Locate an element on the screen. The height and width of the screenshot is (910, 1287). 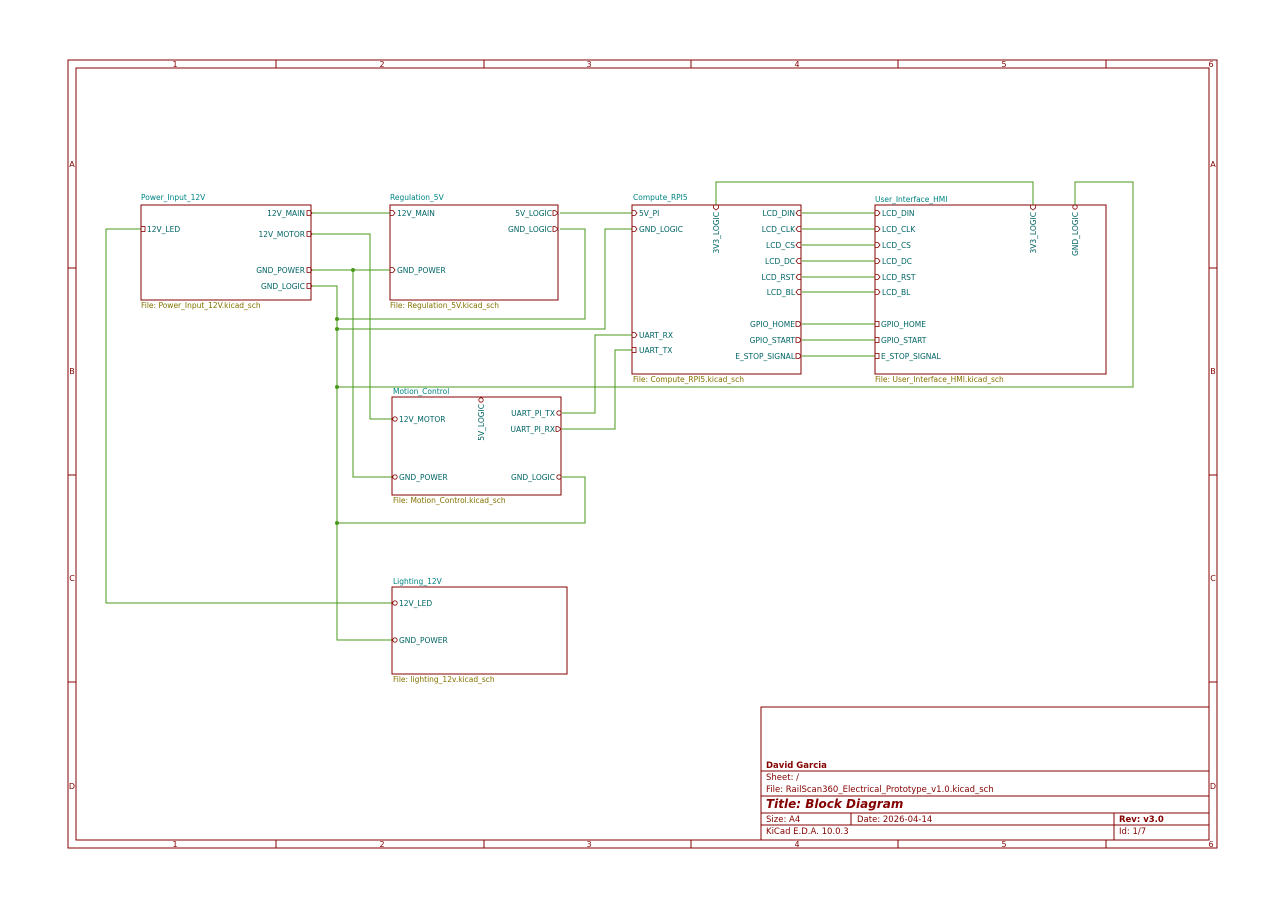
pin-ui-gnd-logic: GND_LOGIC is located at coordinates (1075, 234).